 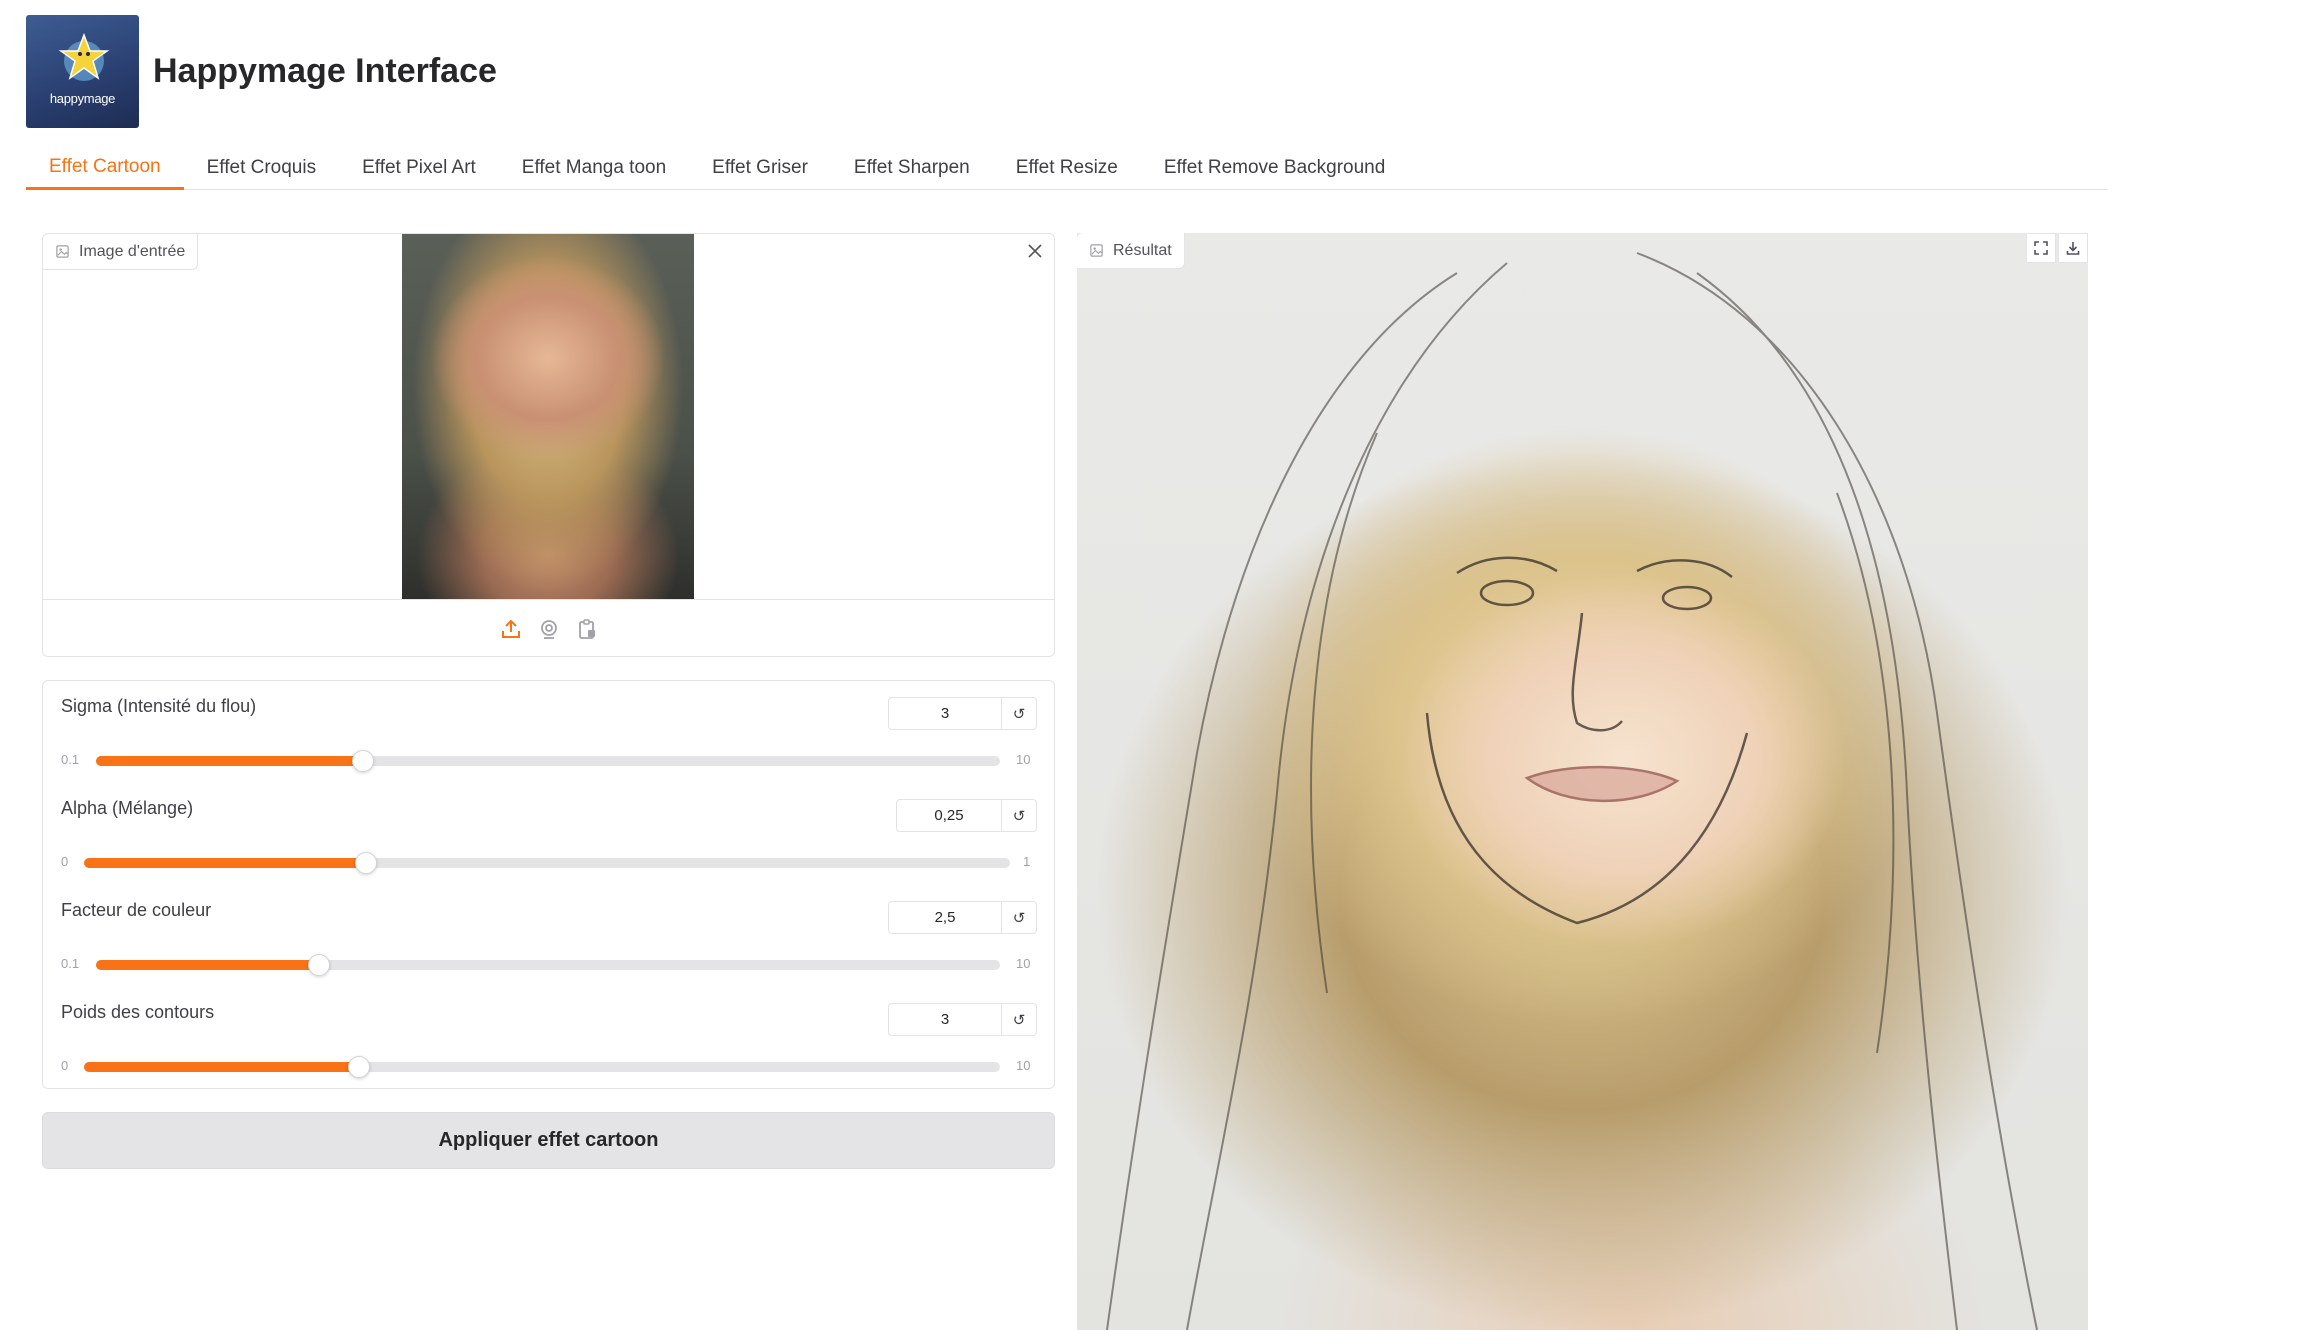 I want to click on alpha-max: 1, so click(x=1027, y=861).